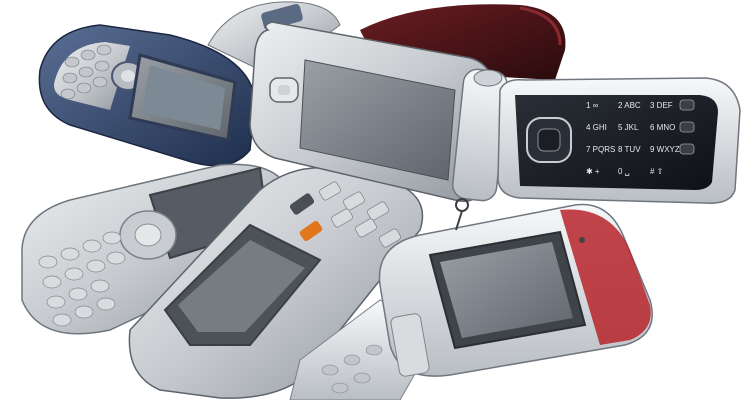  What do you see at coordinates (661, 105) in the screenshot?
I see `key-label: 3 DEF` at bounding box center [661, 105].